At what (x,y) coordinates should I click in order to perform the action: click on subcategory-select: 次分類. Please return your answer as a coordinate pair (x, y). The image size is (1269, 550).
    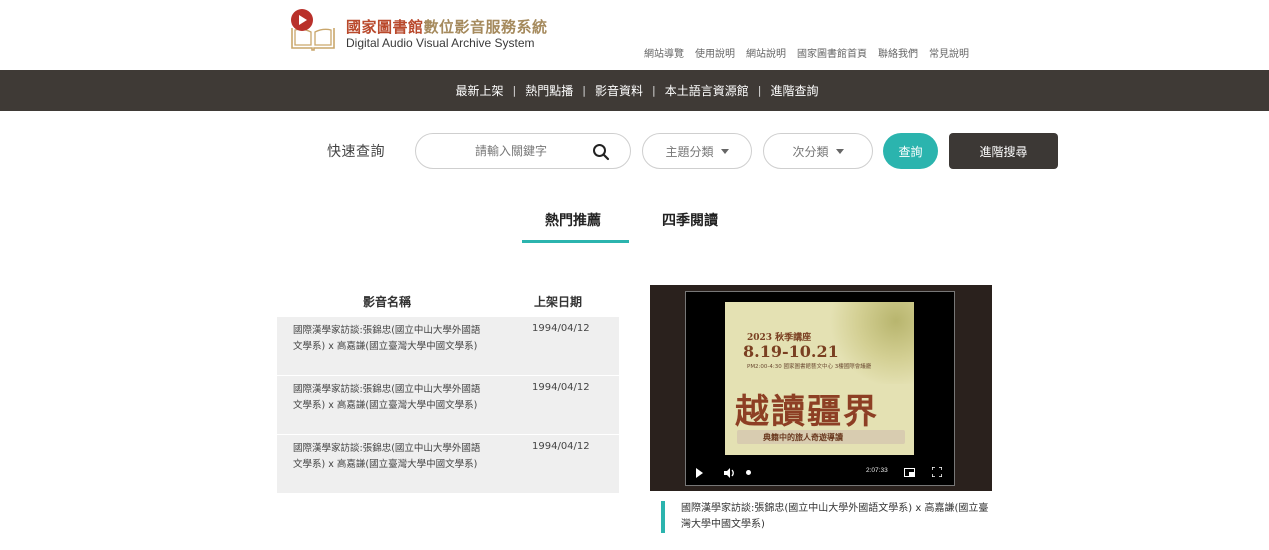
    Looking at the image, I should click on (818, 151).